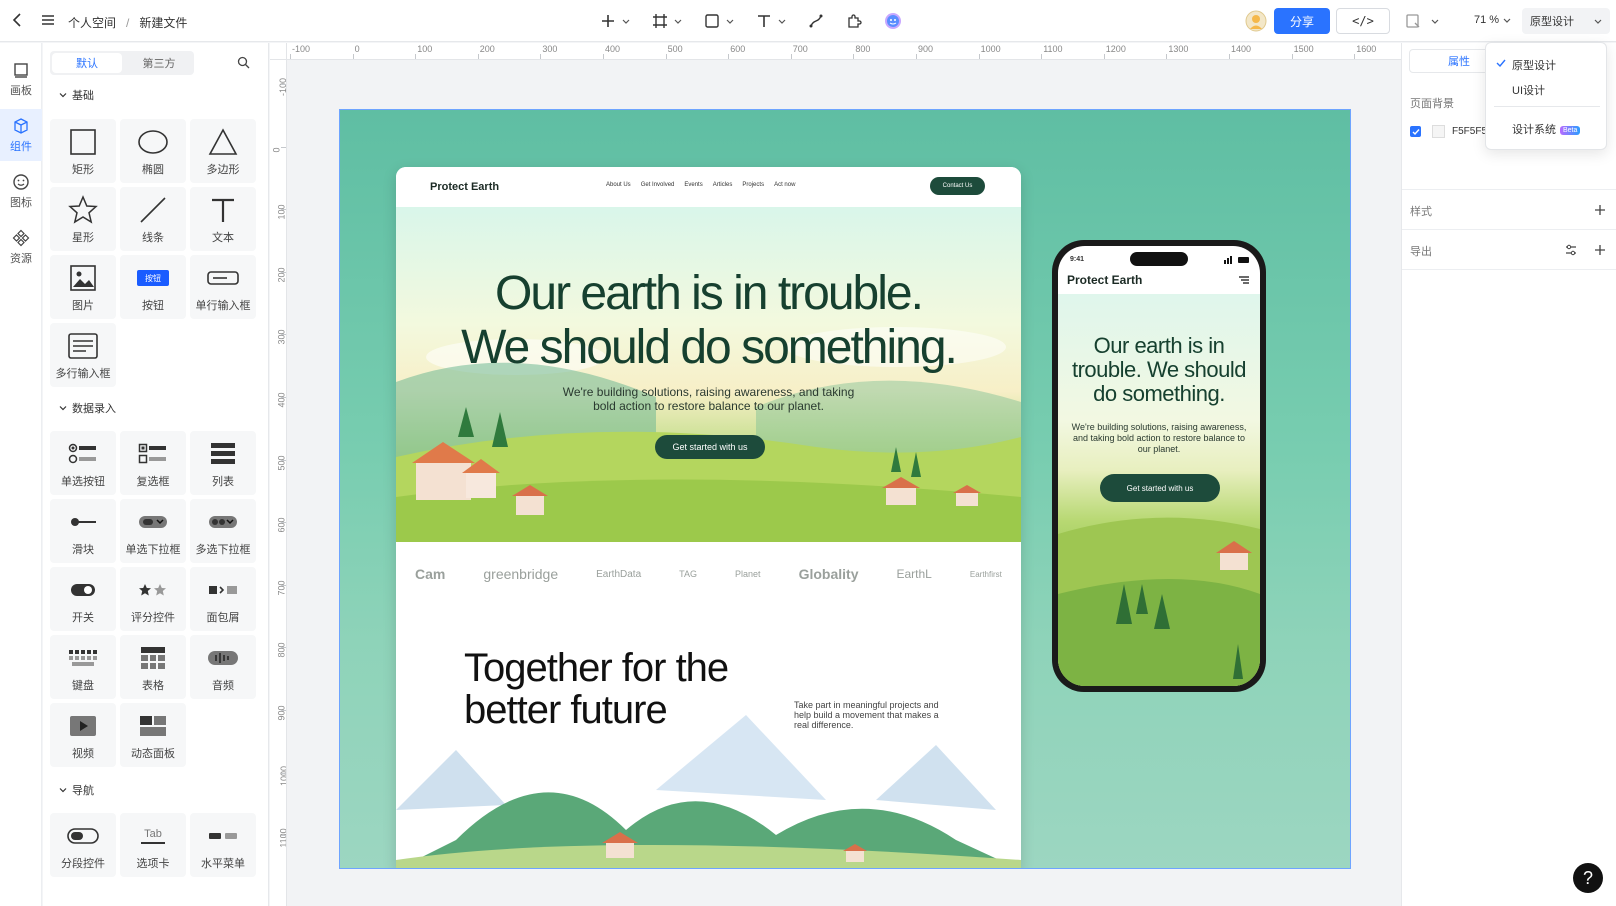  What do you see at coordinates (21, 247) in the screenshot?
I see `rail-item-assets: 资源` at bounding box center [21, 247].